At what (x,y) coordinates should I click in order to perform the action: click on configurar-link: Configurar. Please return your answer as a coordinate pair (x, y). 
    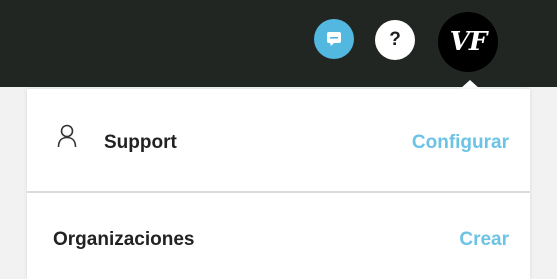
    Looking at the image, I should click on (460, 143).